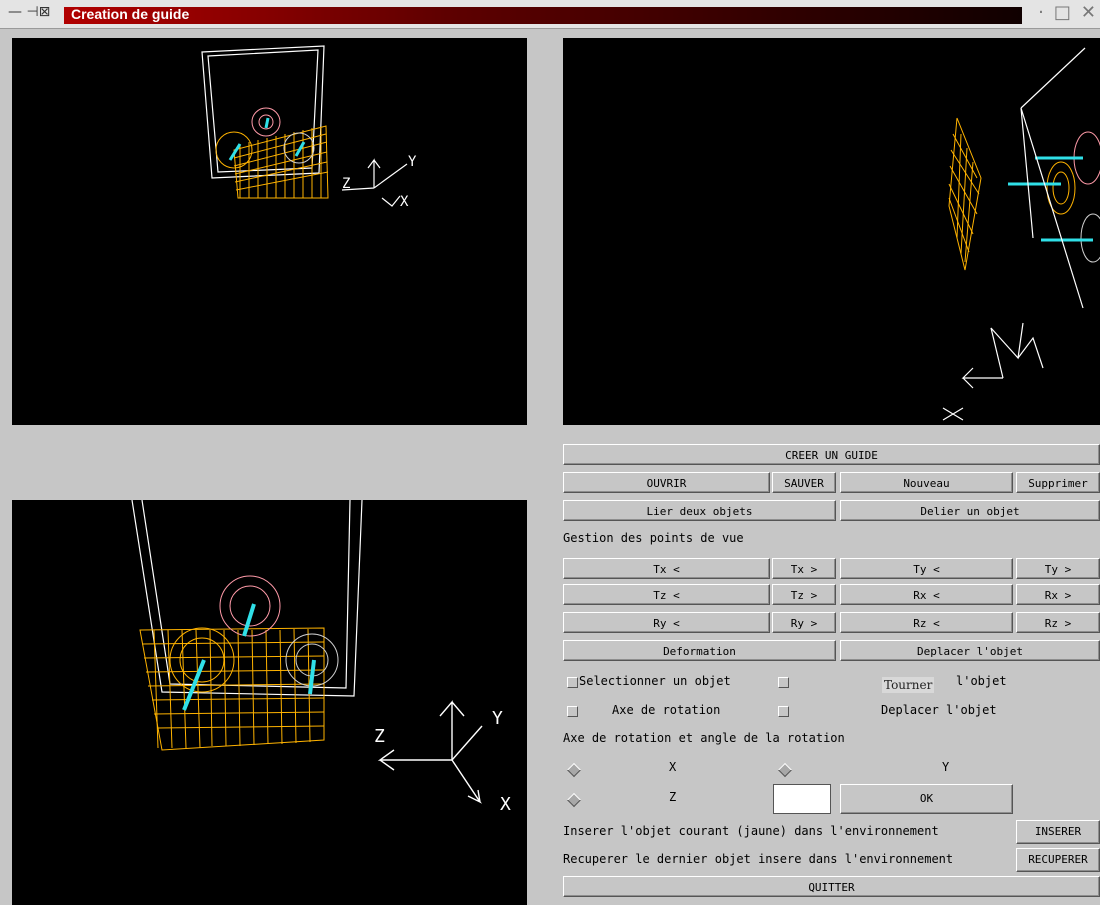 The height and width of the screenshot is (905, 1100). Describe the element at coordinates (1058, 622) in the screenshot. I see `rz-plus-button: Rz >` at that location.